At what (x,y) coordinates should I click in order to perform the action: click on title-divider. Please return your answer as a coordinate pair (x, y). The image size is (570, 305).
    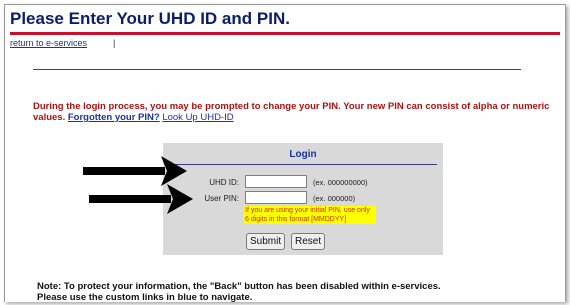
    Looking at the image, I should click on (285, 33).